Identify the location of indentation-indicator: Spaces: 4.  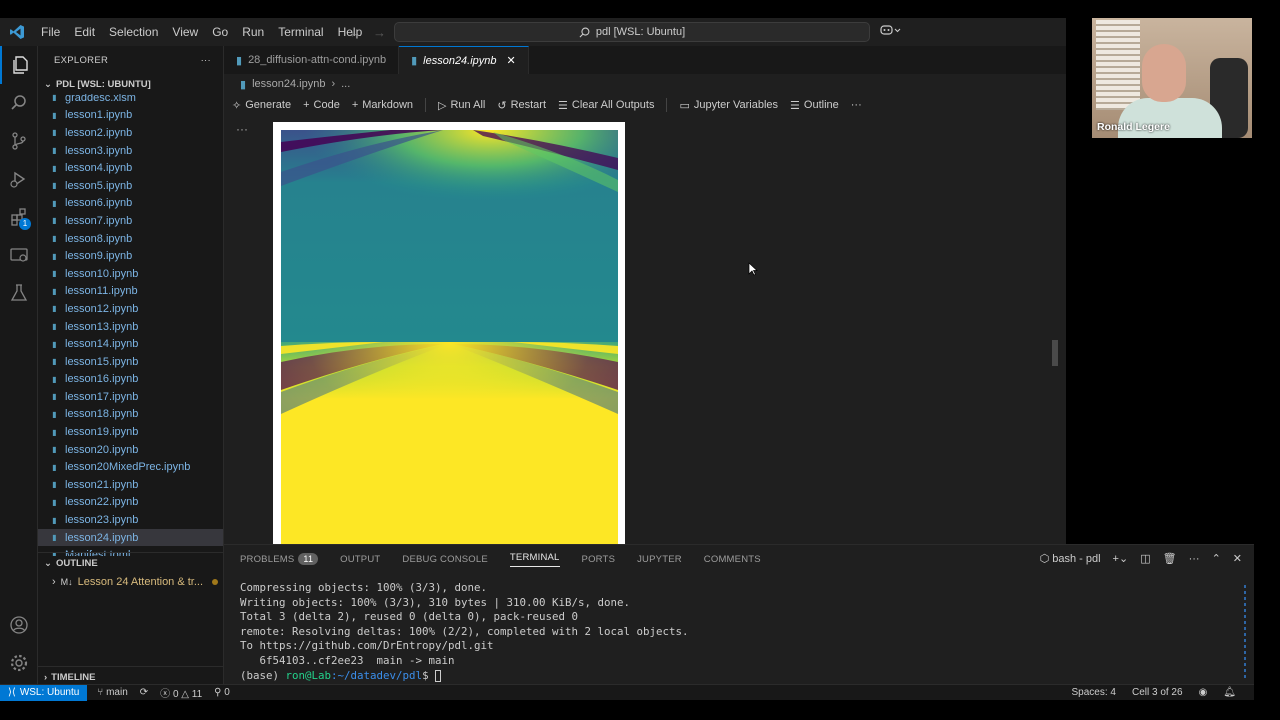
(1093, 692).